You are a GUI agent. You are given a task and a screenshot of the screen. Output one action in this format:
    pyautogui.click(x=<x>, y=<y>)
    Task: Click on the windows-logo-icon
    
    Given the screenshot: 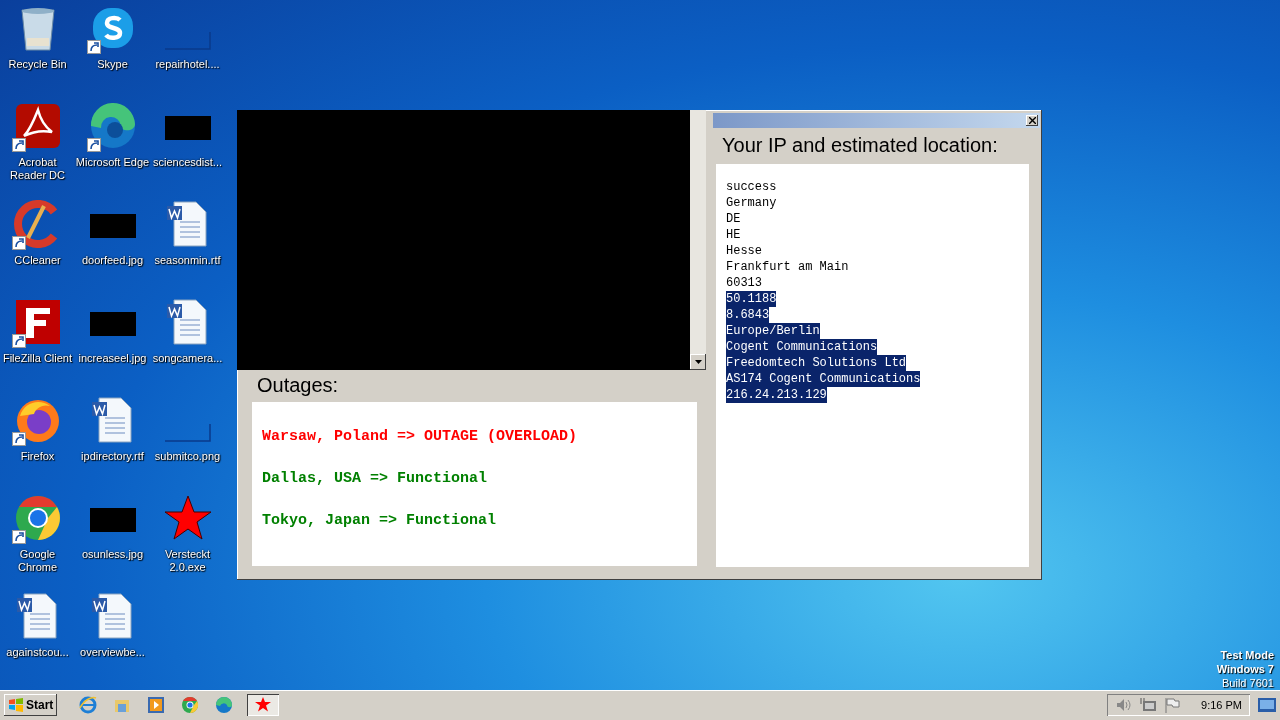 What is the action you would take?
    pyautogui.click(x=16, y=705)
    